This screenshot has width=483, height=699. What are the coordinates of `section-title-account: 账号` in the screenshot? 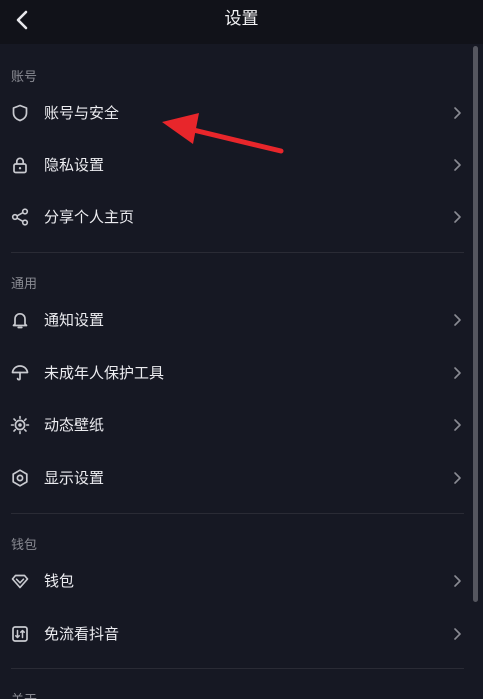 It's located at (24, 77).